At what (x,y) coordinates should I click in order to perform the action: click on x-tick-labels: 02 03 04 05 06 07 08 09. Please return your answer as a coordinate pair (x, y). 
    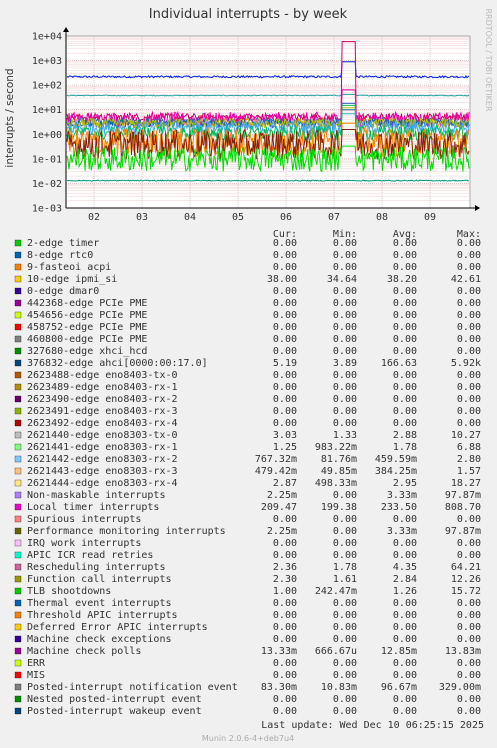
    Looking at the image, I should click on (262, 217).